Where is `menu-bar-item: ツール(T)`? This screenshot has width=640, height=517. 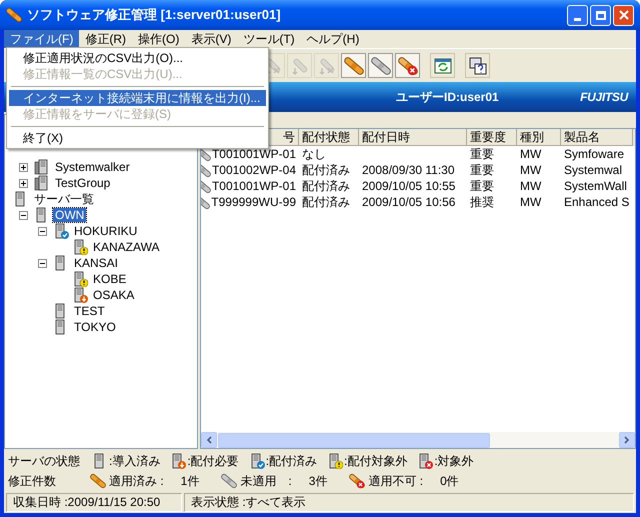
menu-bar-item: ツール(T) is located at coordinates (269, 39).